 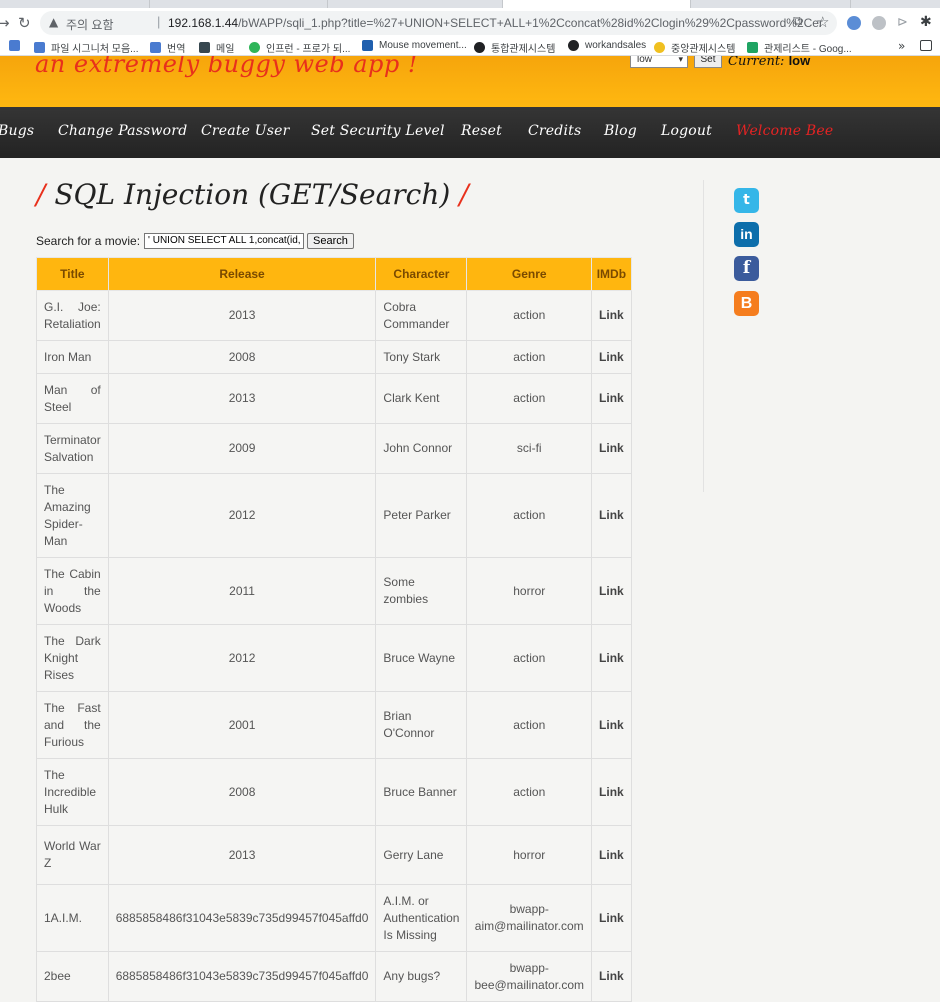 What do you see at coordinates (5, 23) in the screenshot?
I see `forward-icon: →` at bounding box center [5, 23].